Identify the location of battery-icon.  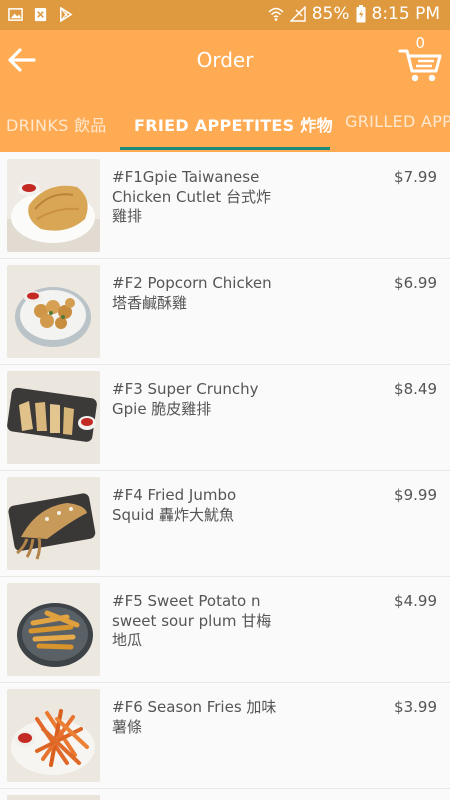
(360, 14).